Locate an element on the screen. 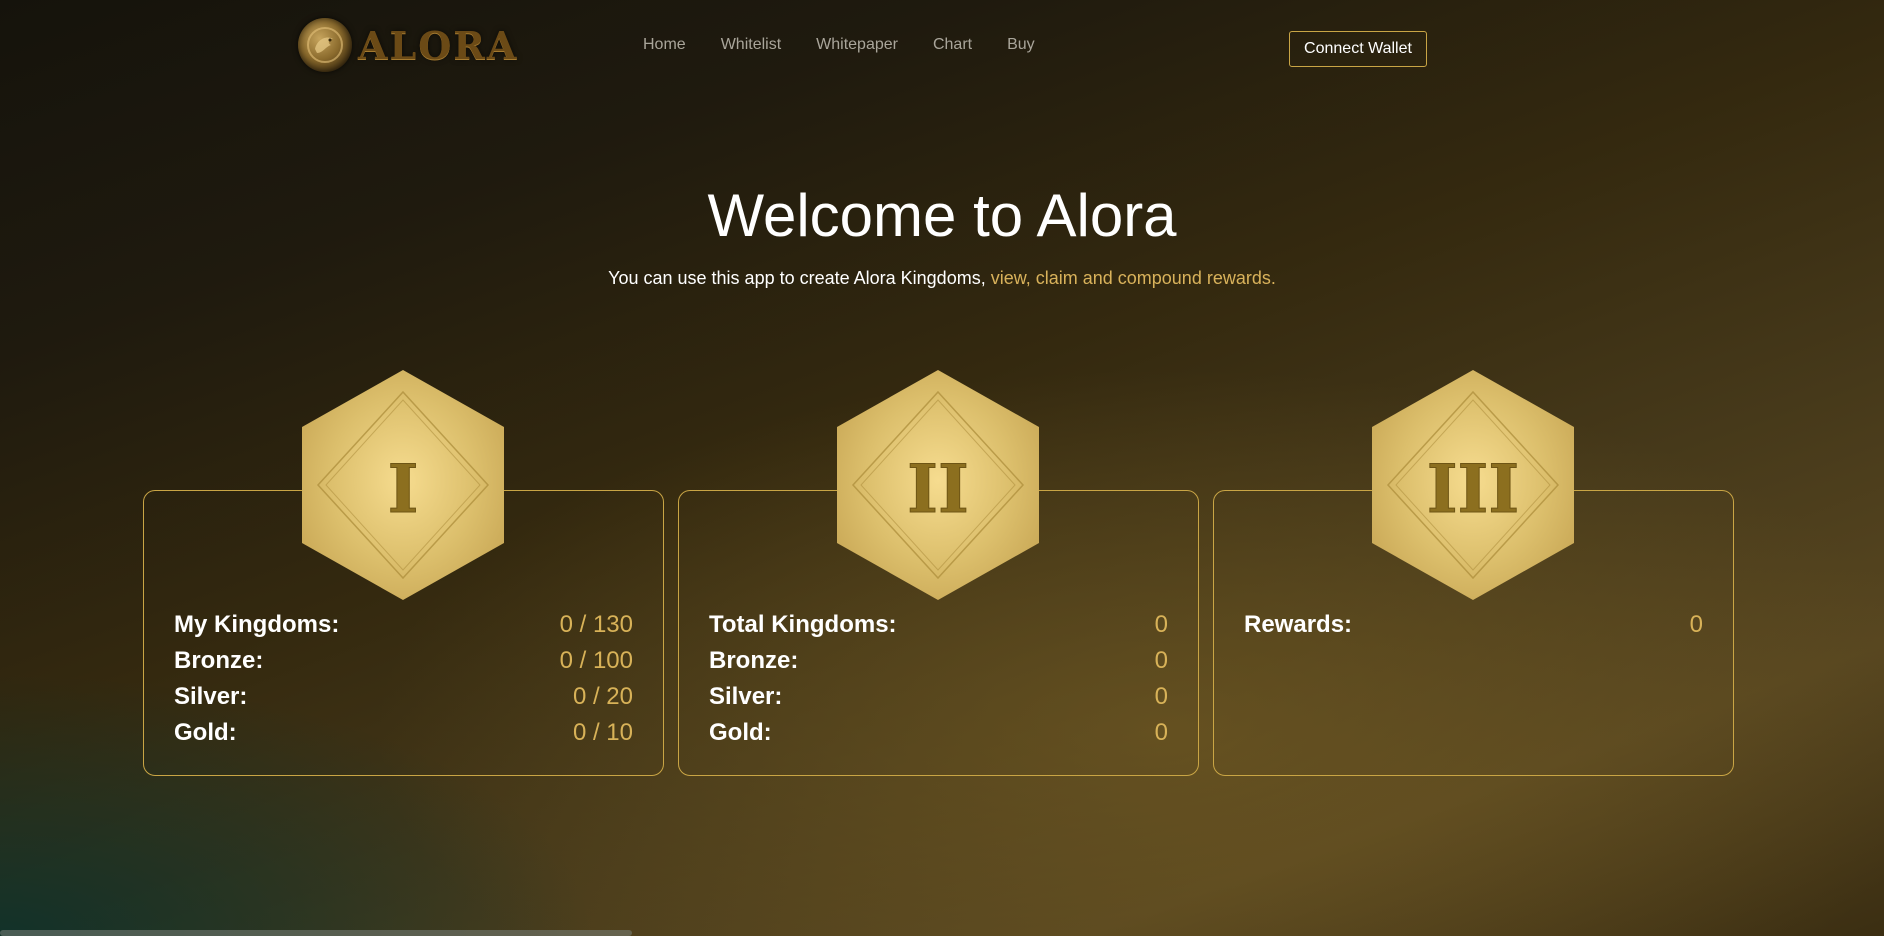 This screenshot has height=936, width=1884. logo-wordmark: ALORA is located at coordinates (438, 45).